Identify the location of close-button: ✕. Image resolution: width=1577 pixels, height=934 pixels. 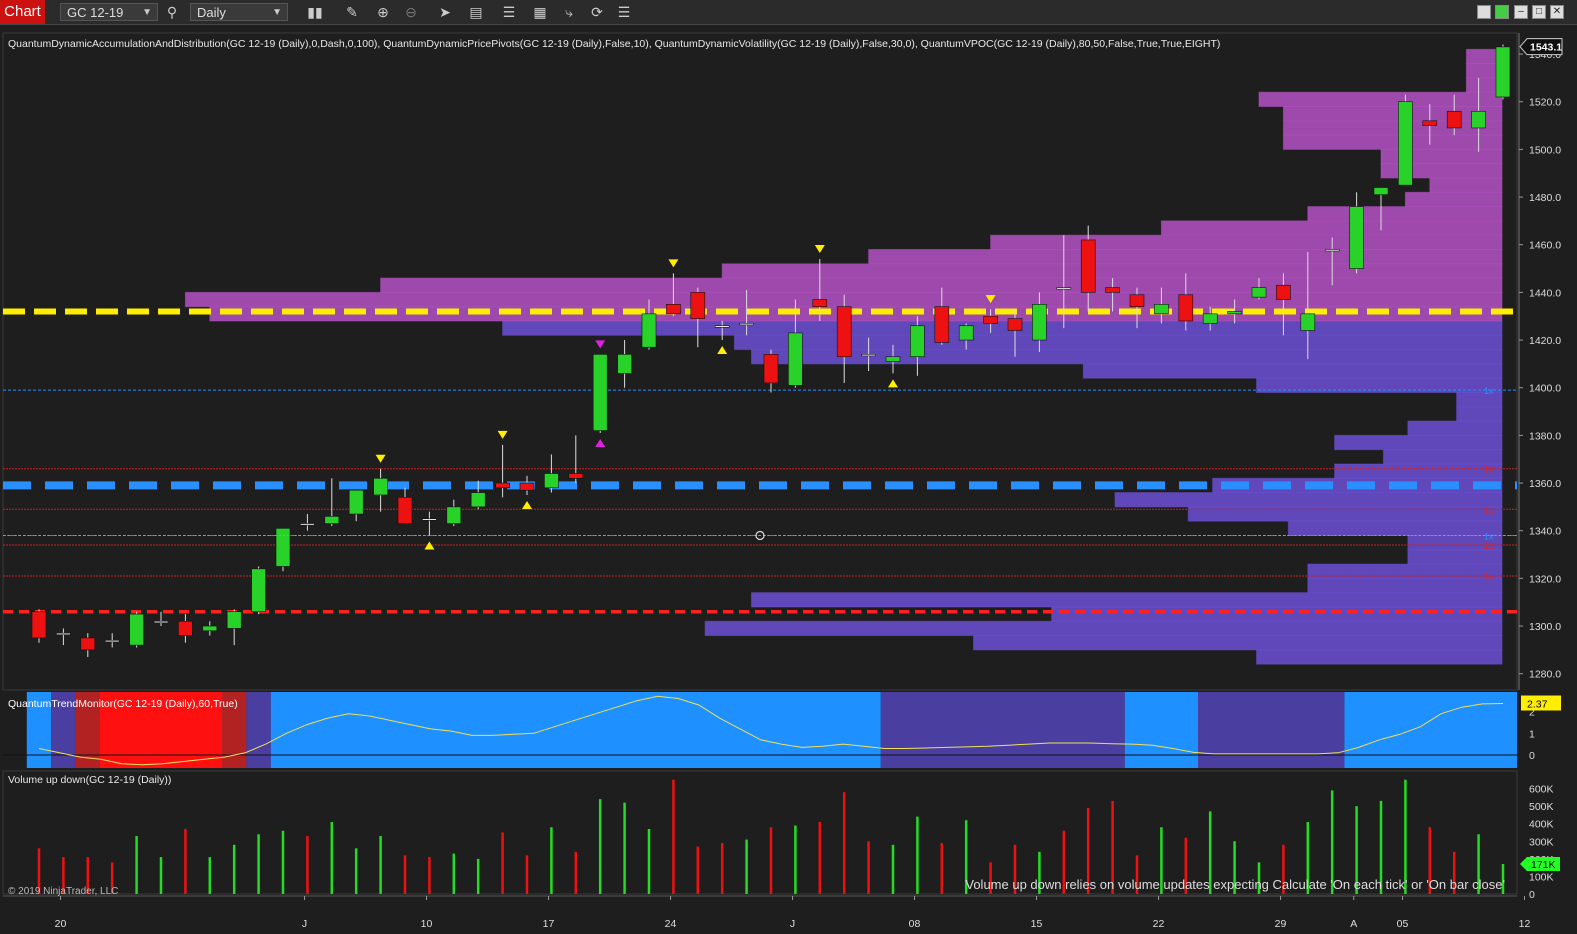
(1557, 12).